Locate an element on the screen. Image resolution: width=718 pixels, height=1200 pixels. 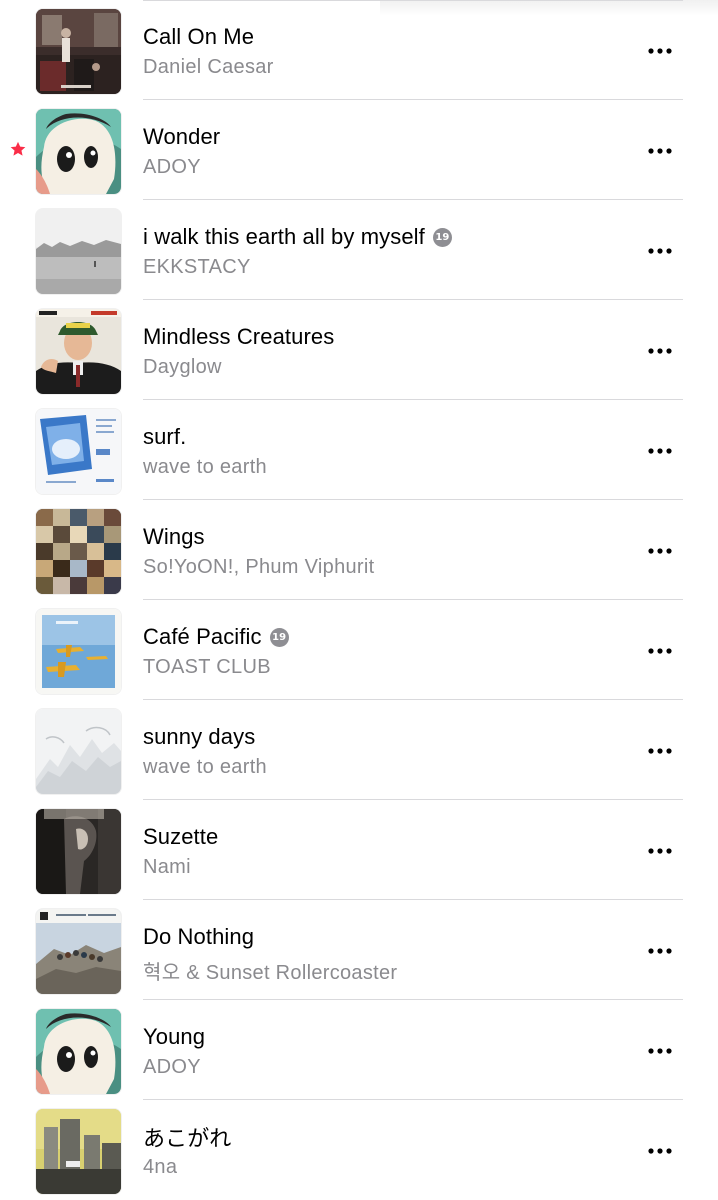
surf-artwork is located at coordinates (78, 451).